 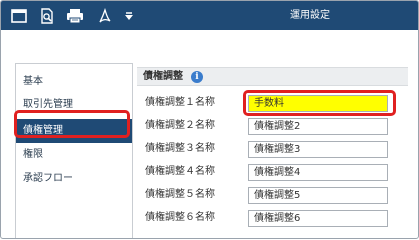 What do you see at coordinates (318, 195) in the screenshot?
I see `adjustment-5-field: 債権調整5` at bounding box center [318, 195].